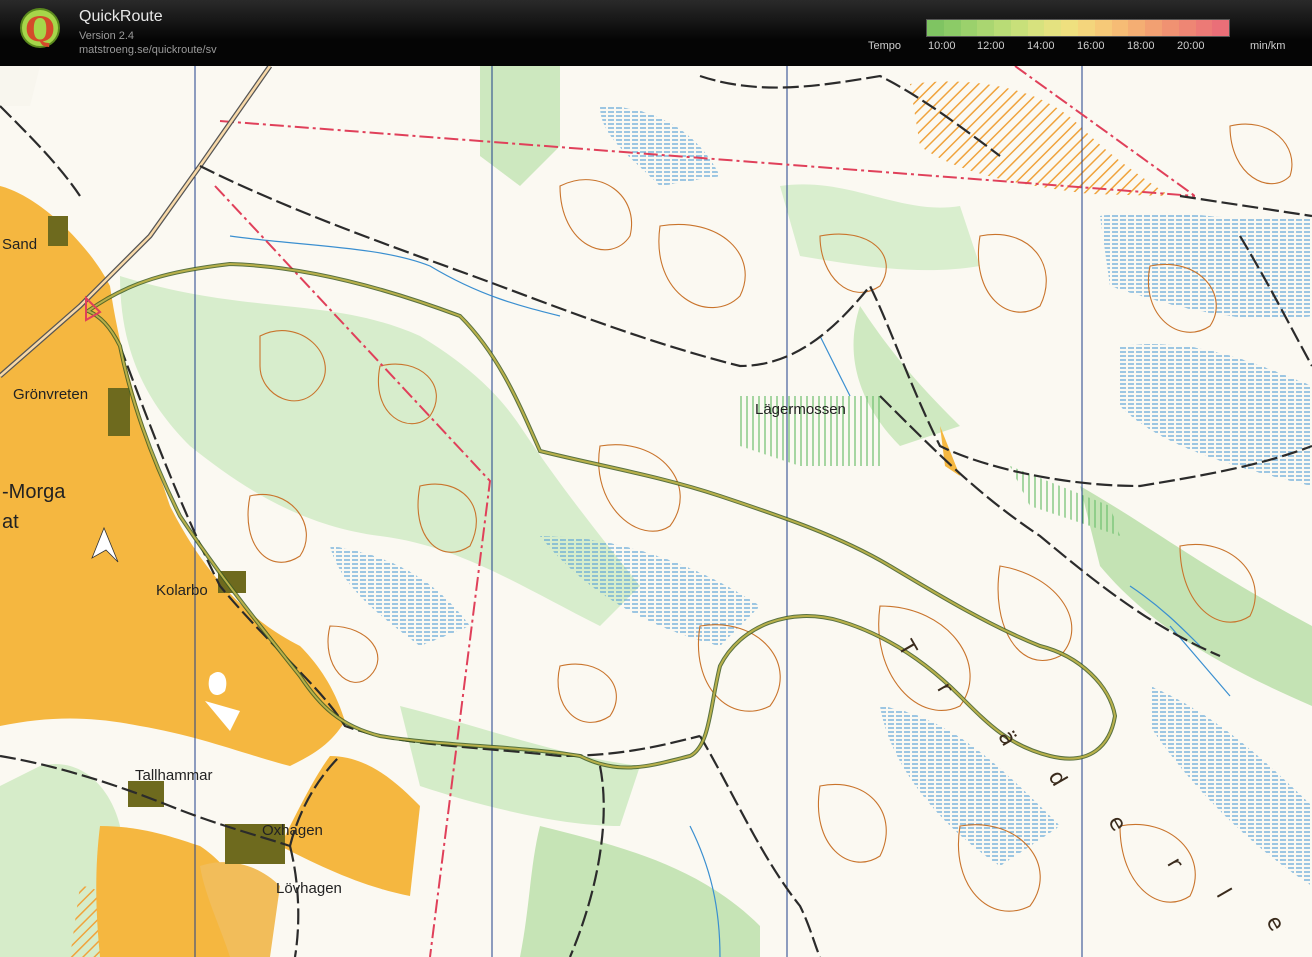  I want to click on tempo-color-scale, so click(1078, 28).